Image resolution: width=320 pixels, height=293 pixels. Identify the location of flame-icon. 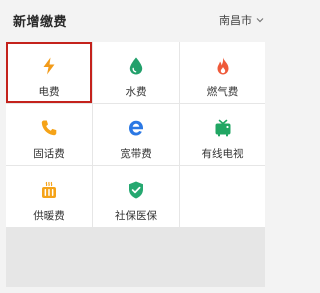
(223, 66).